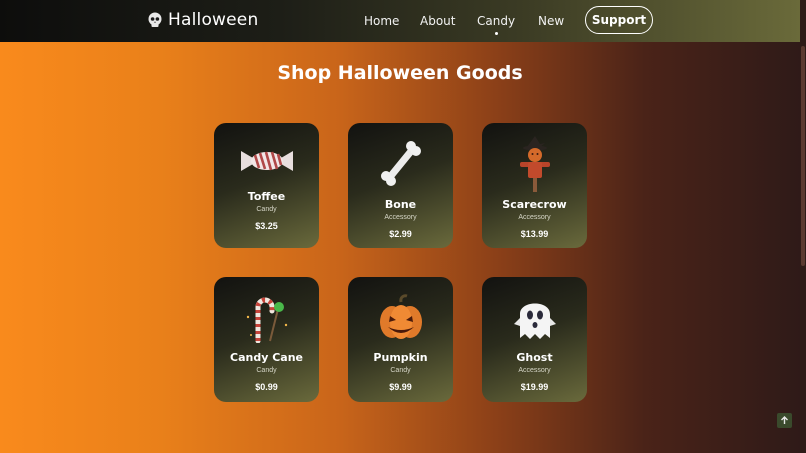 The height and width of the screenshot is (453, 806). Describe the element at coordinates (400, 163) in the screenshot. I see `bone-icon` at that location.